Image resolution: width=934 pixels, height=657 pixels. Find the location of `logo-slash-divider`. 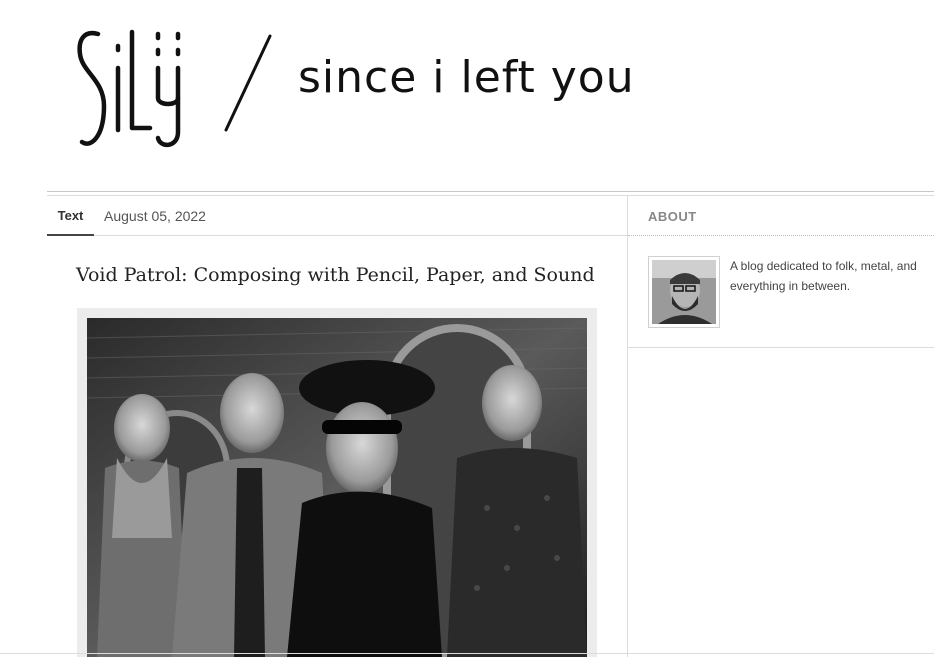

logo-slash-divider is located at coordinates (248, 83).